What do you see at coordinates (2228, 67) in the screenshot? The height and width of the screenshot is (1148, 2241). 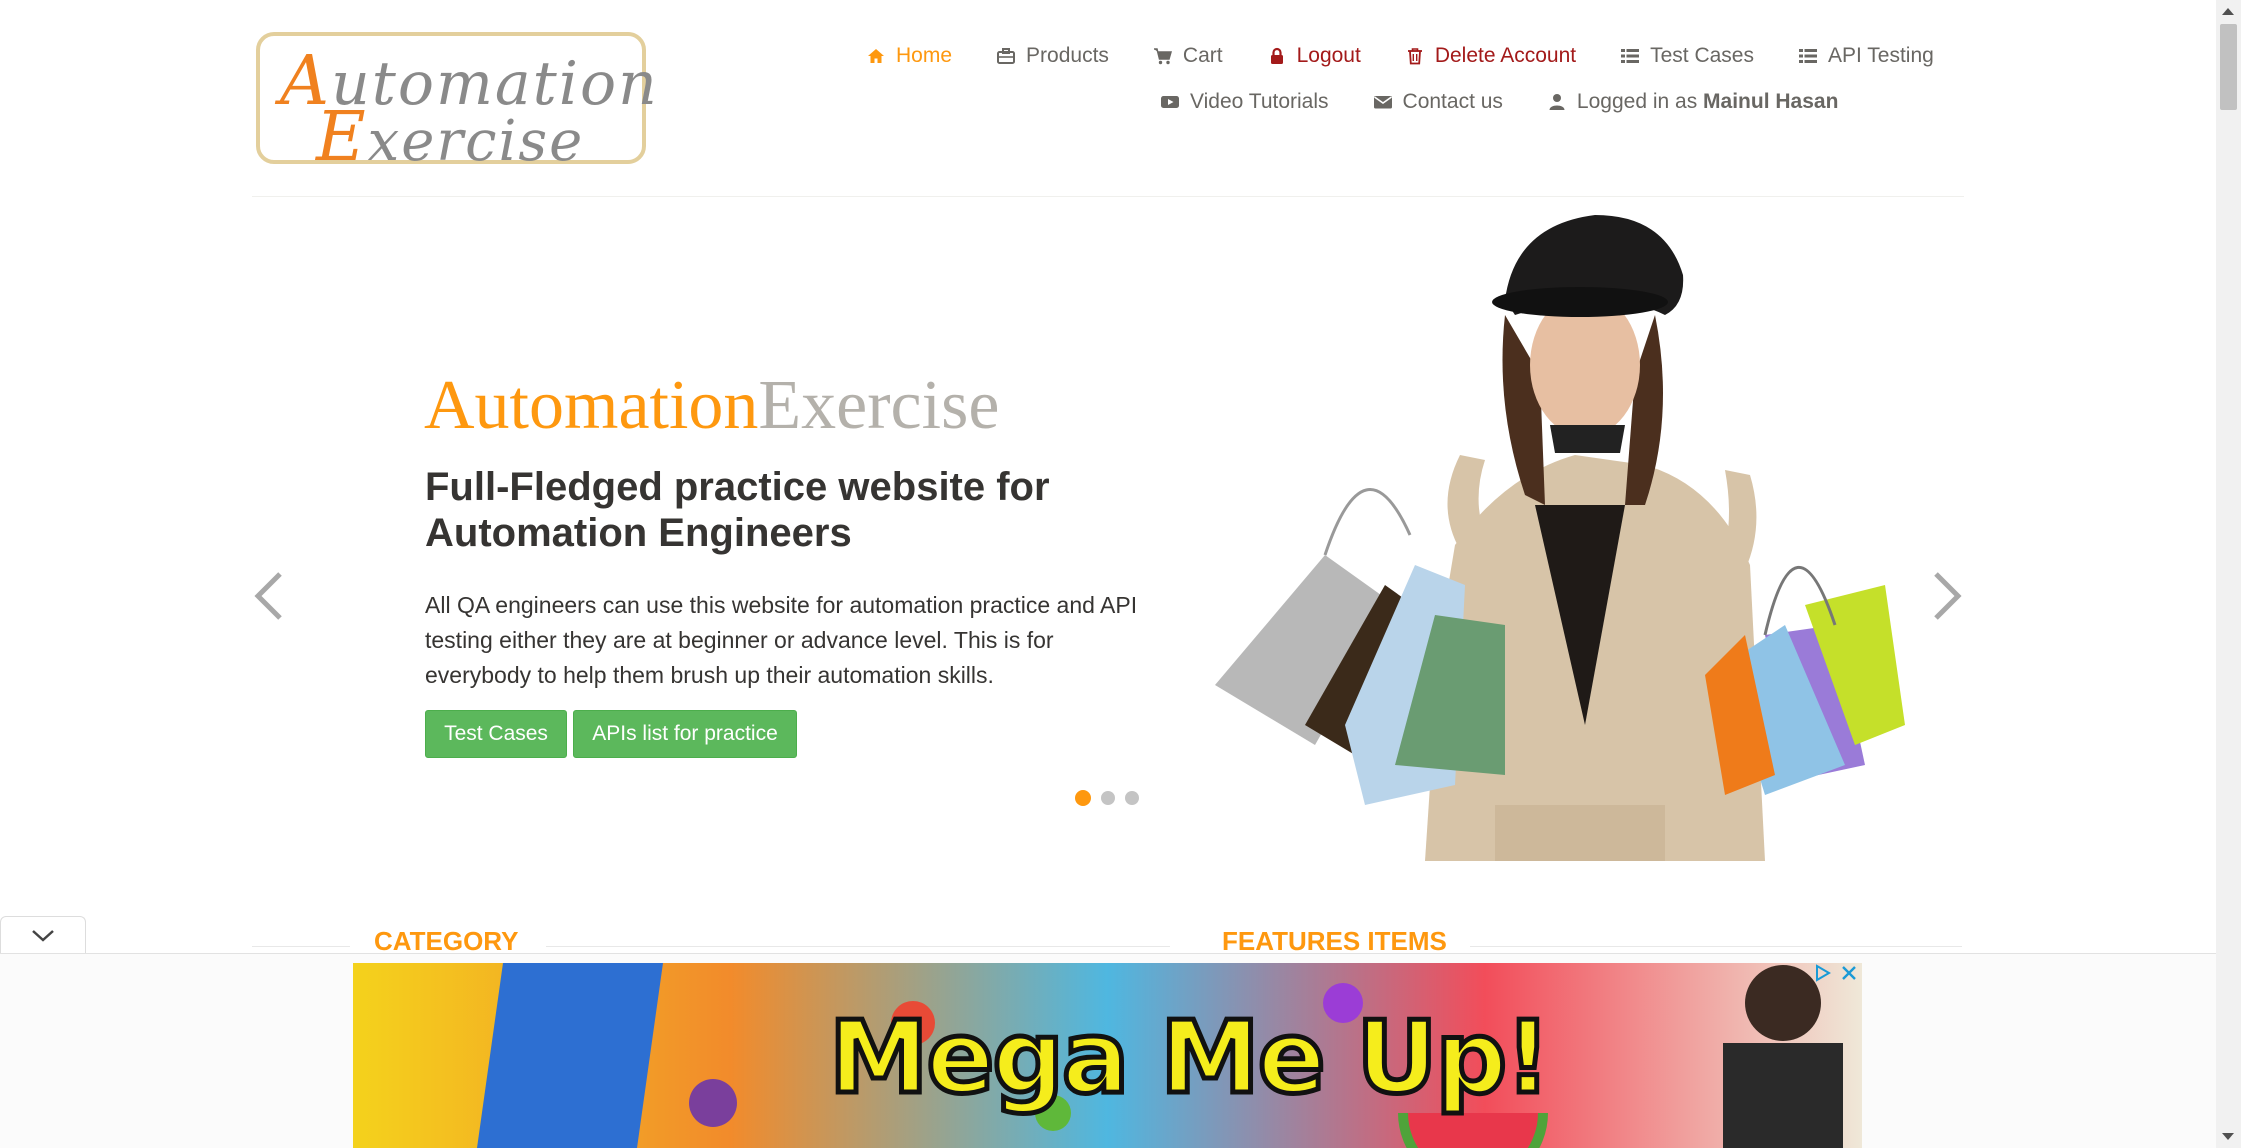 I see `scrollbar-thumb` at bounding box center [2228, 67].